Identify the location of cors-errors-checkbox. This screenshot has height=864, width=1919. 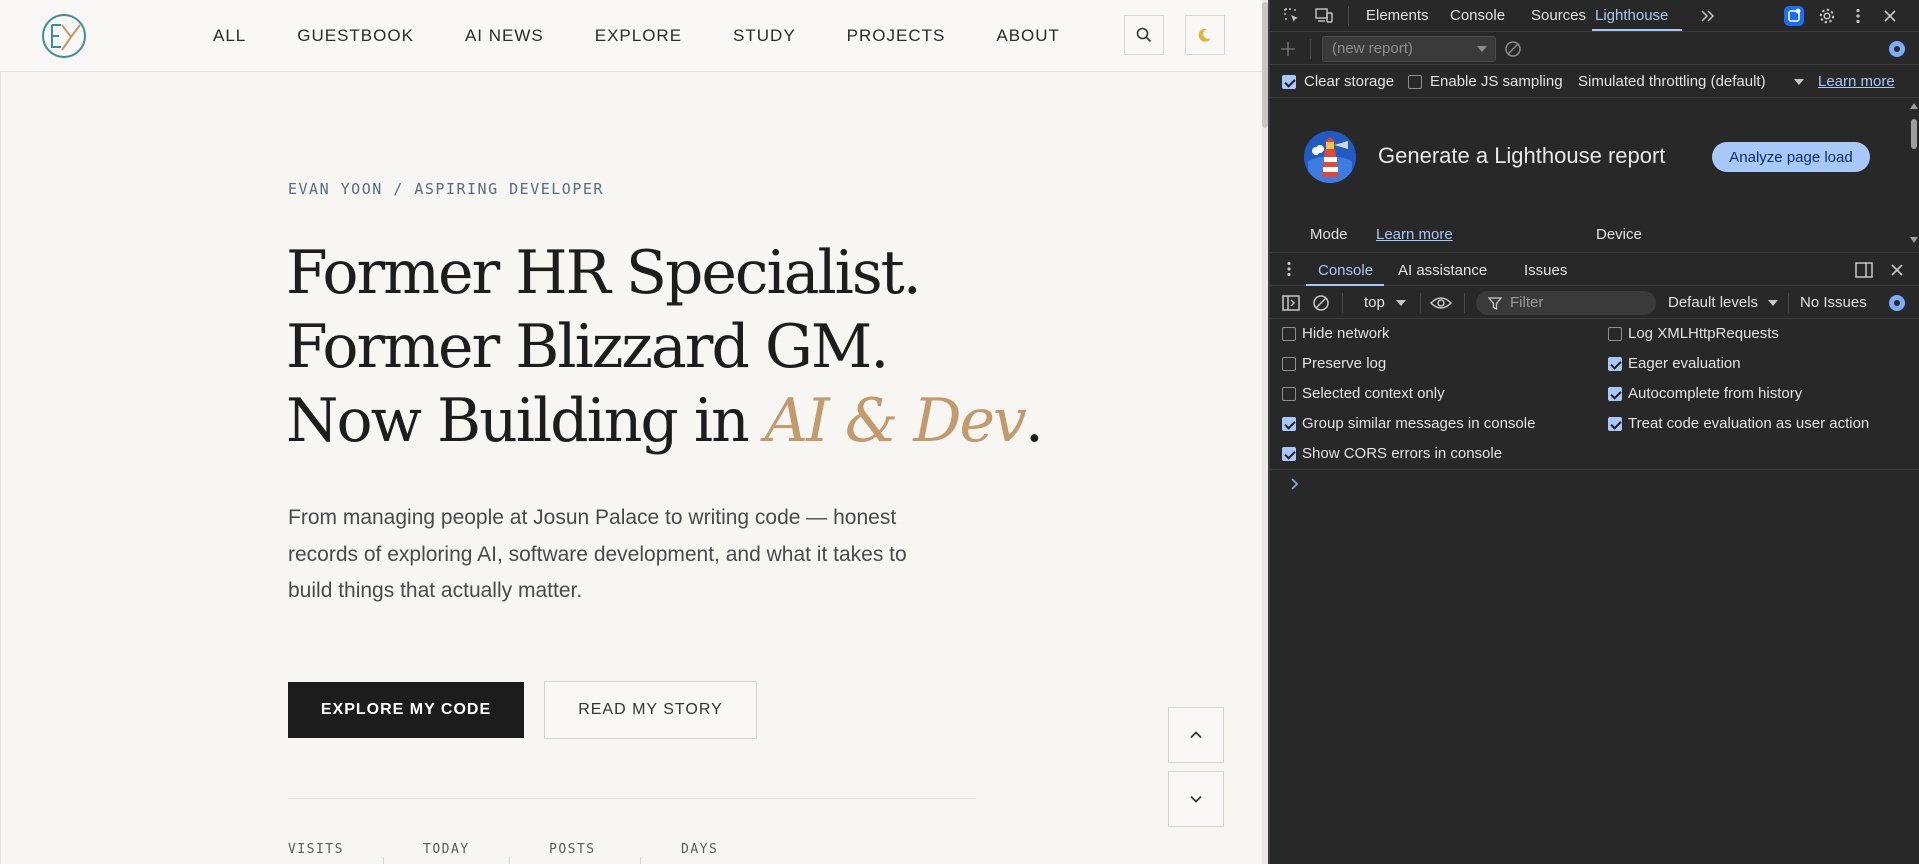
(1289, 454).